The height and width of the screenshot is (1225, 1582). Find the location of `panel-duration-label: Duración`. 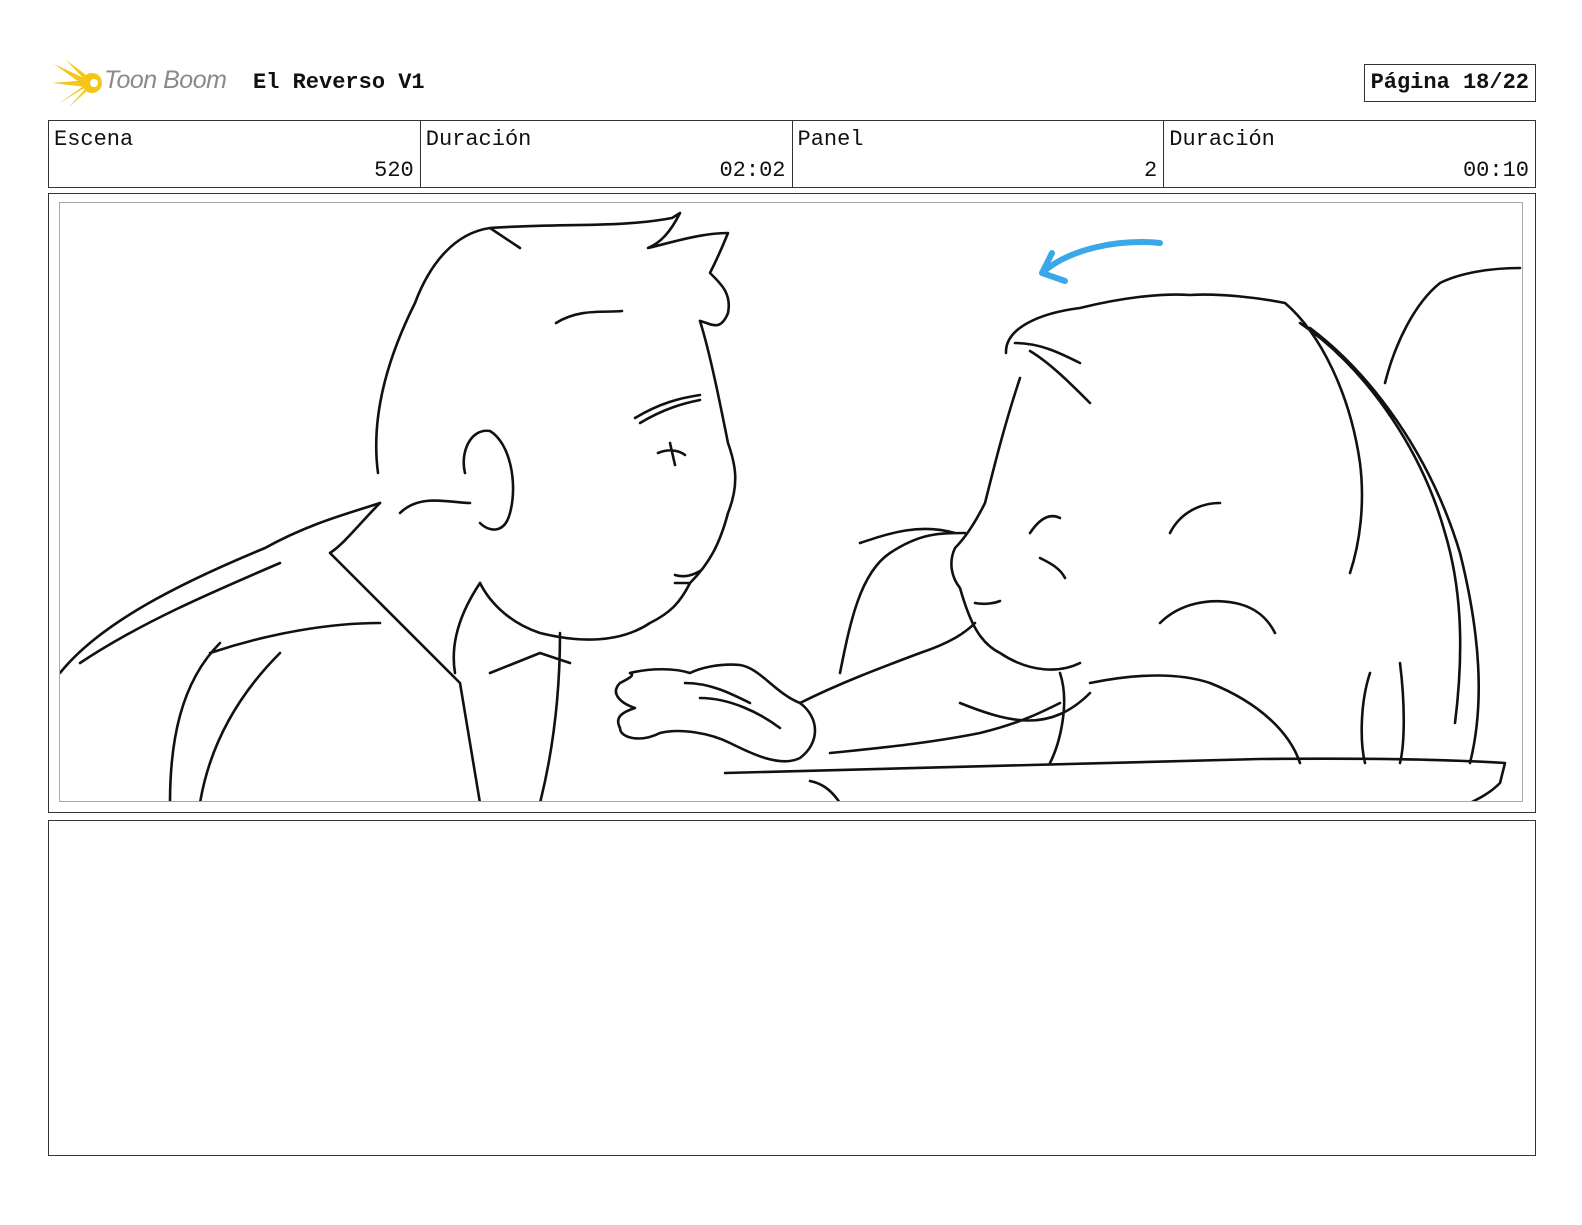

panel-duration-label: Duración is located at coordinates (1222, 139).